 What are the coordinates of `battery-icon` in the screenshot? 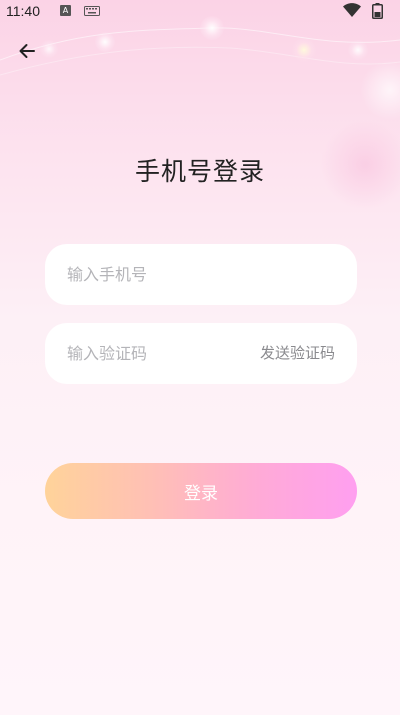 It's located at (377, 11).